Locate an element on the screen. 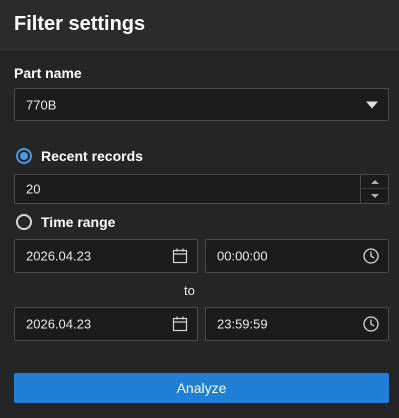 The image size is (399, 418). time-range-label: Time range is located at coordinates (78, 222).